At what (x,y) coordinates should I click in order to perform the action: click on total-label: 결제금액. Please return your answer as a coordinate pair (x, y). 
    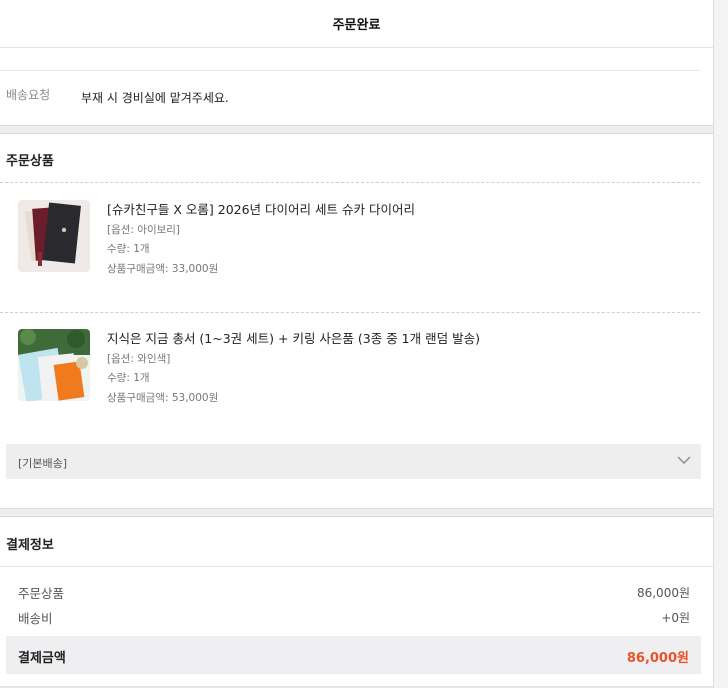
    Looking at the image, I should click on (42, 658).